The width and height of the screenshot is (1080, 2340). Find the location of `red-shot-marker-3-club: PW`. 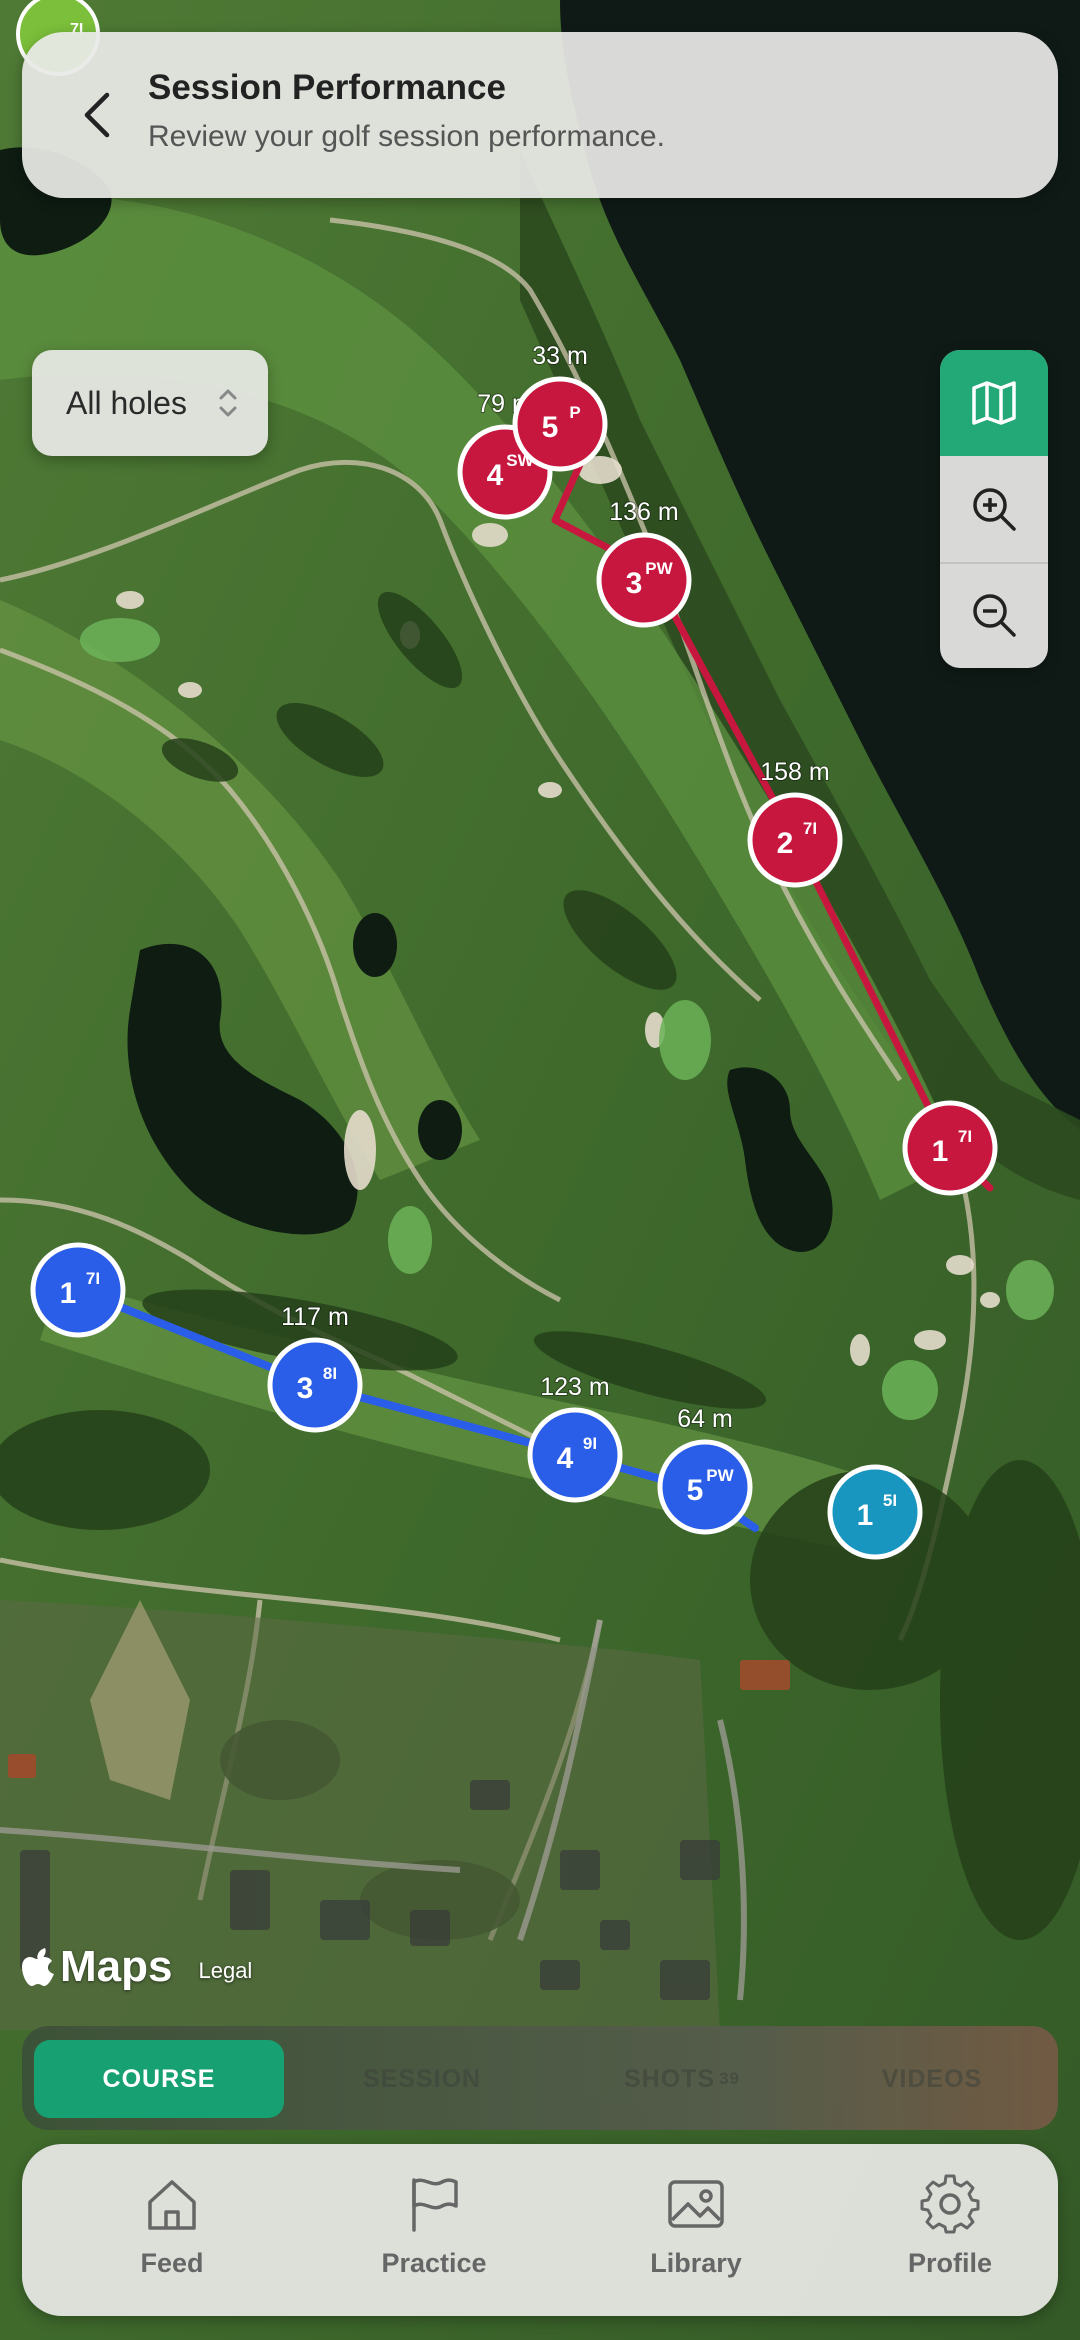

red-shot-marker-3-club: PW is located at coordinates (659, 568).